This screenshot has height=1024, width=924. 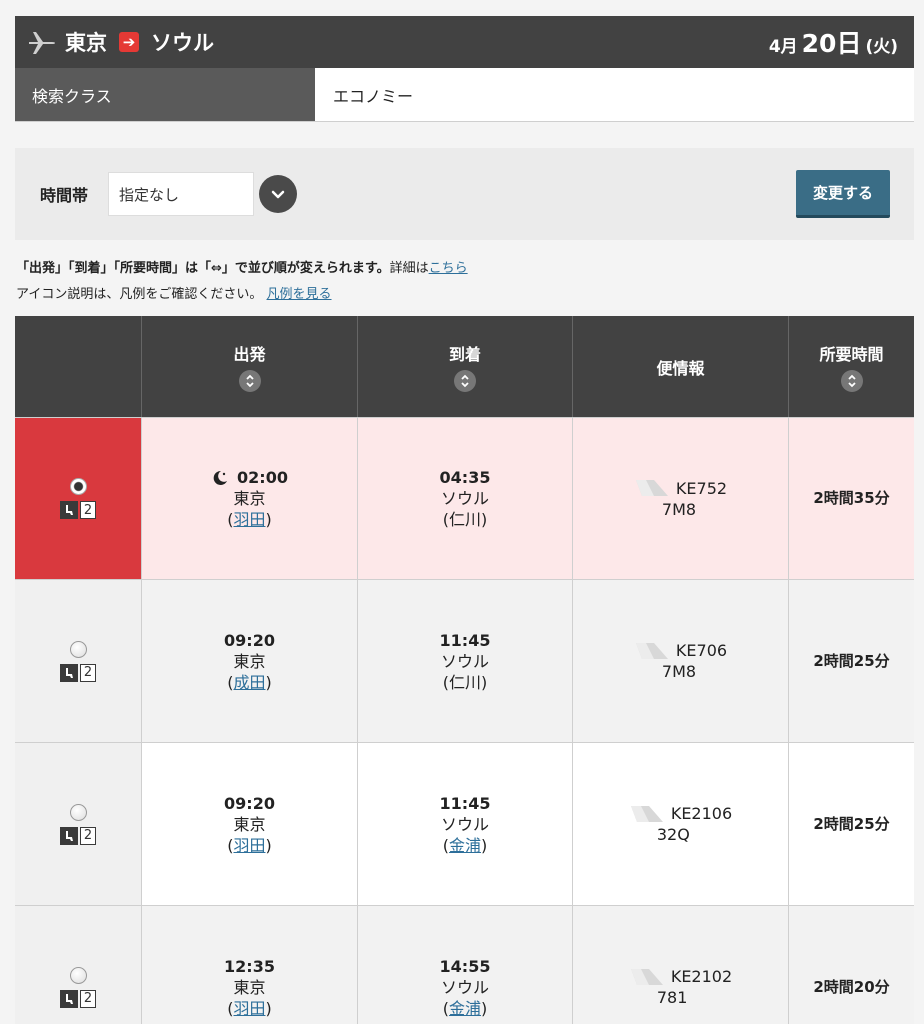 What do you see at coordinates (262, 477) in the screenshot?
I see `departure-time-value: 02:00` at bounding box center [262, 477].